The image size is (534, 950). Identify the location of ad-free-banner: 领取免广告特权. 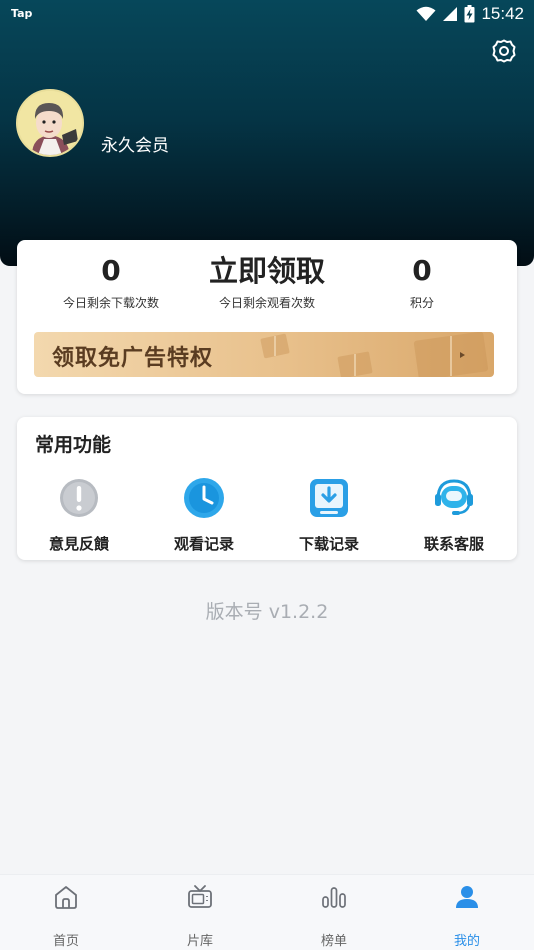
(264, 354).